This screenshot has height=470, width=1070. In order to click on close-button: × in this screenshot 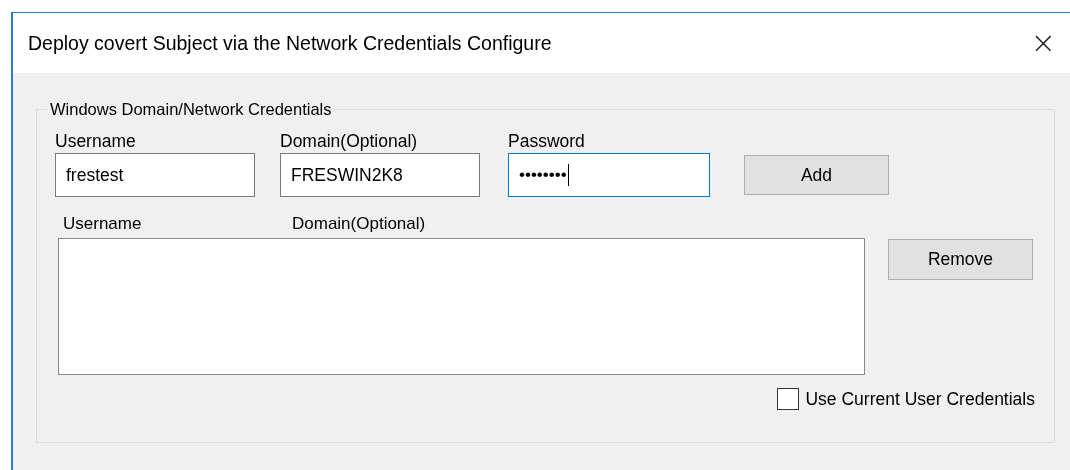, I will do `click(1043, 43)`.